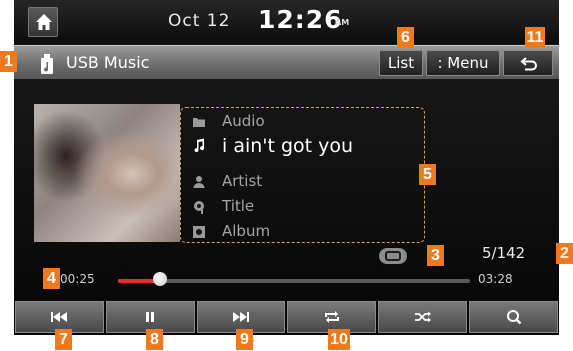 The width and height of the screenshot is (573, 351). I want to click on title-name: Title, so click(238, 206).